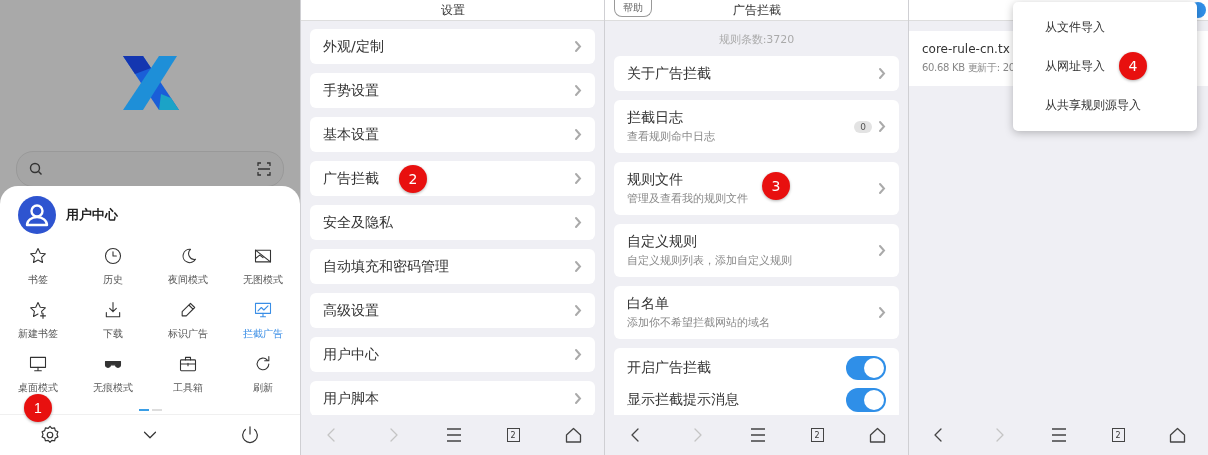 The height and width of the screenshot is (455, 1208). What do you see at coordinates (683, 400) in the screenshot?
I see `toggle-label: 显示拦截提示消息` at bounding box center [683, 400].